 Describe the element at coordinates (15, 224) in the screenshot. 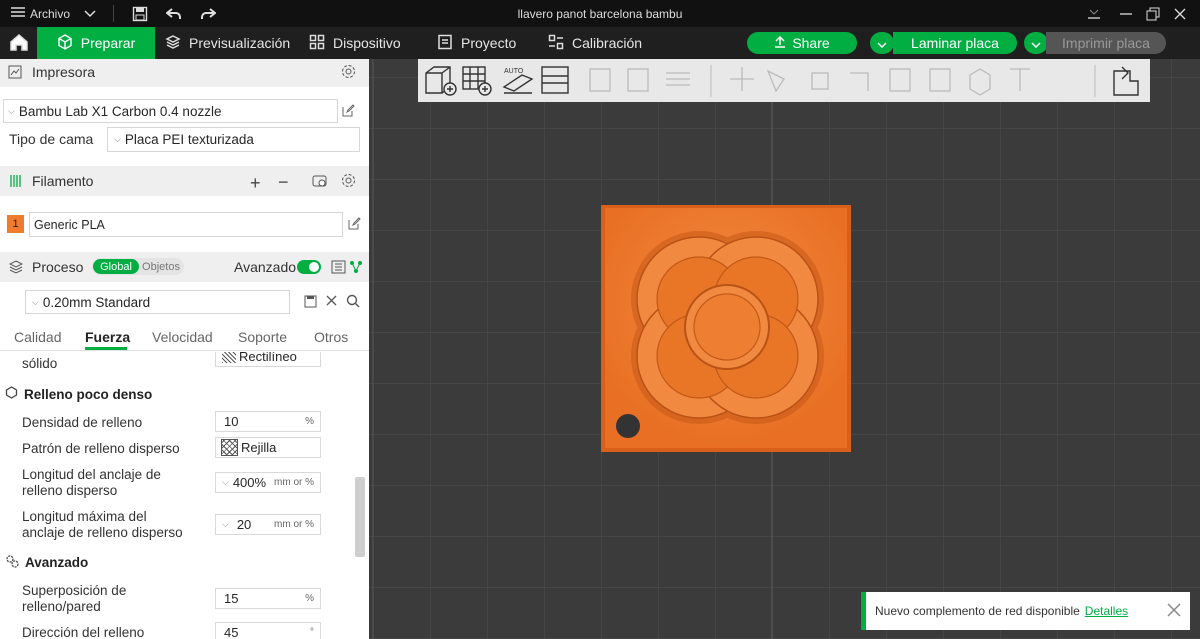

I see `filament-slot-badge: 1` at that location.